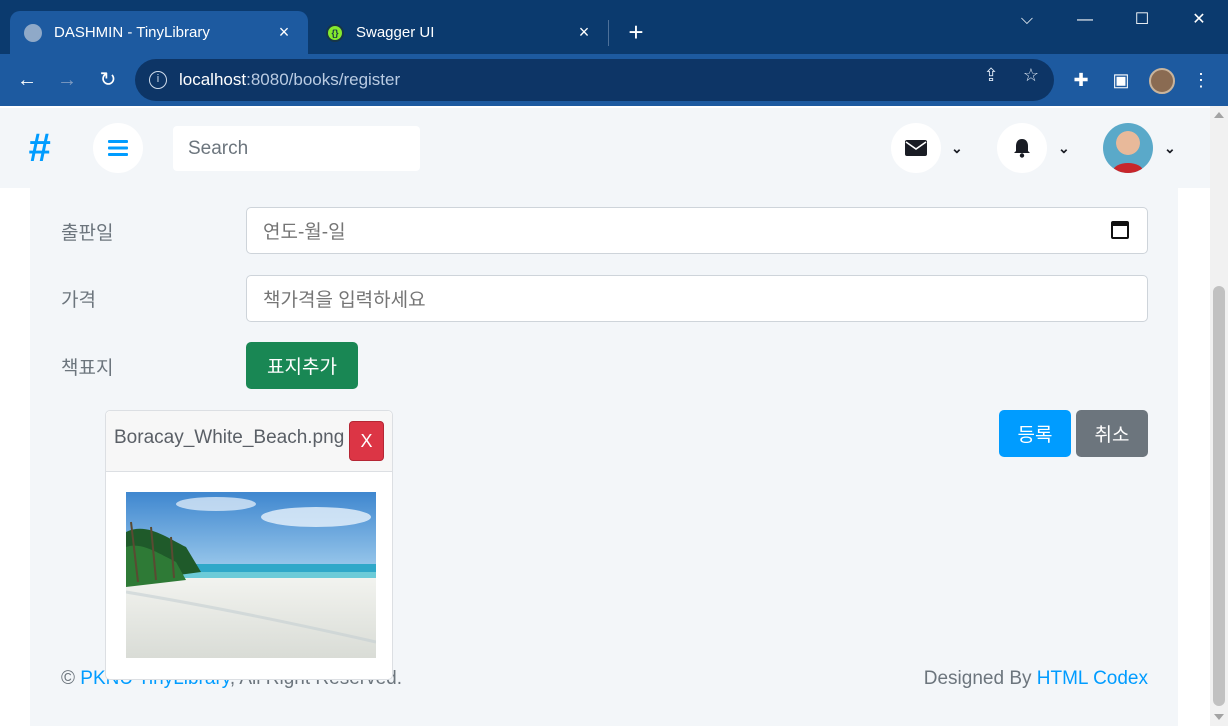 The image size is (1228, 726). I want to click on footer-credit: Designed By HTML Codex, so click(1036, 679).